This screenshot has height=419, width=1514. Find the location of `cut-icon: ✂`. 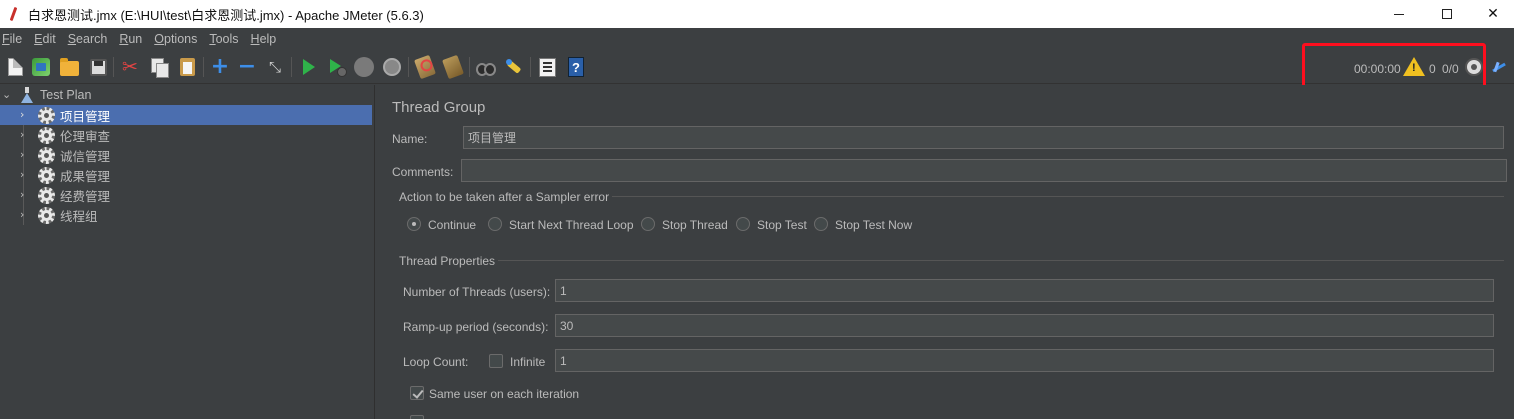

cut-icon: ✂ is located at coordinates (130, 66).